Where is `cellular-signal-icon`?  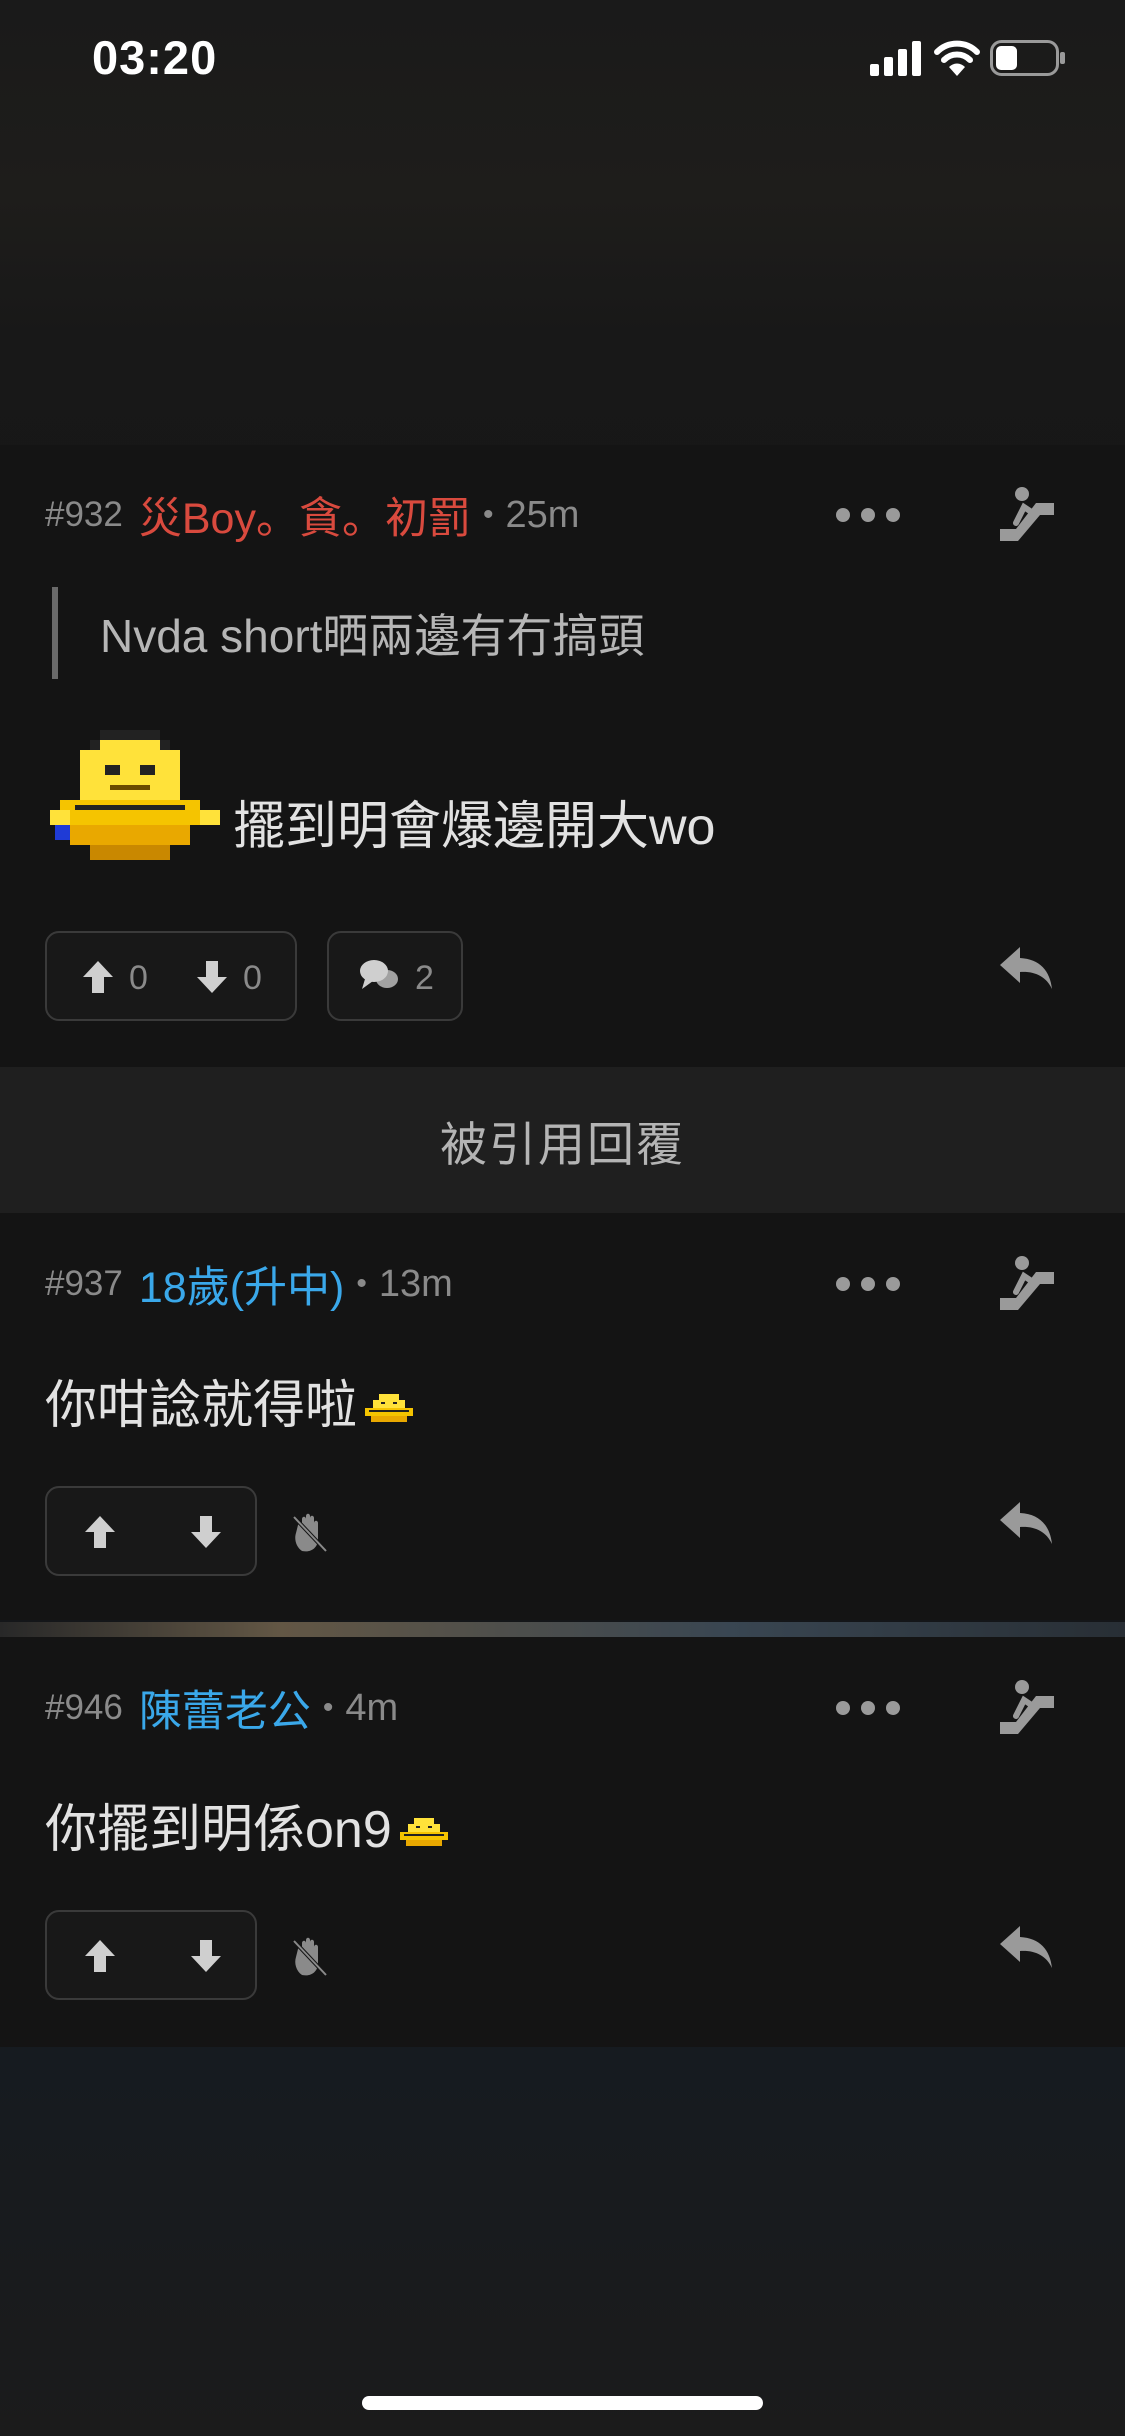 cellular-signal-icon is located at coordinates (895, 58).